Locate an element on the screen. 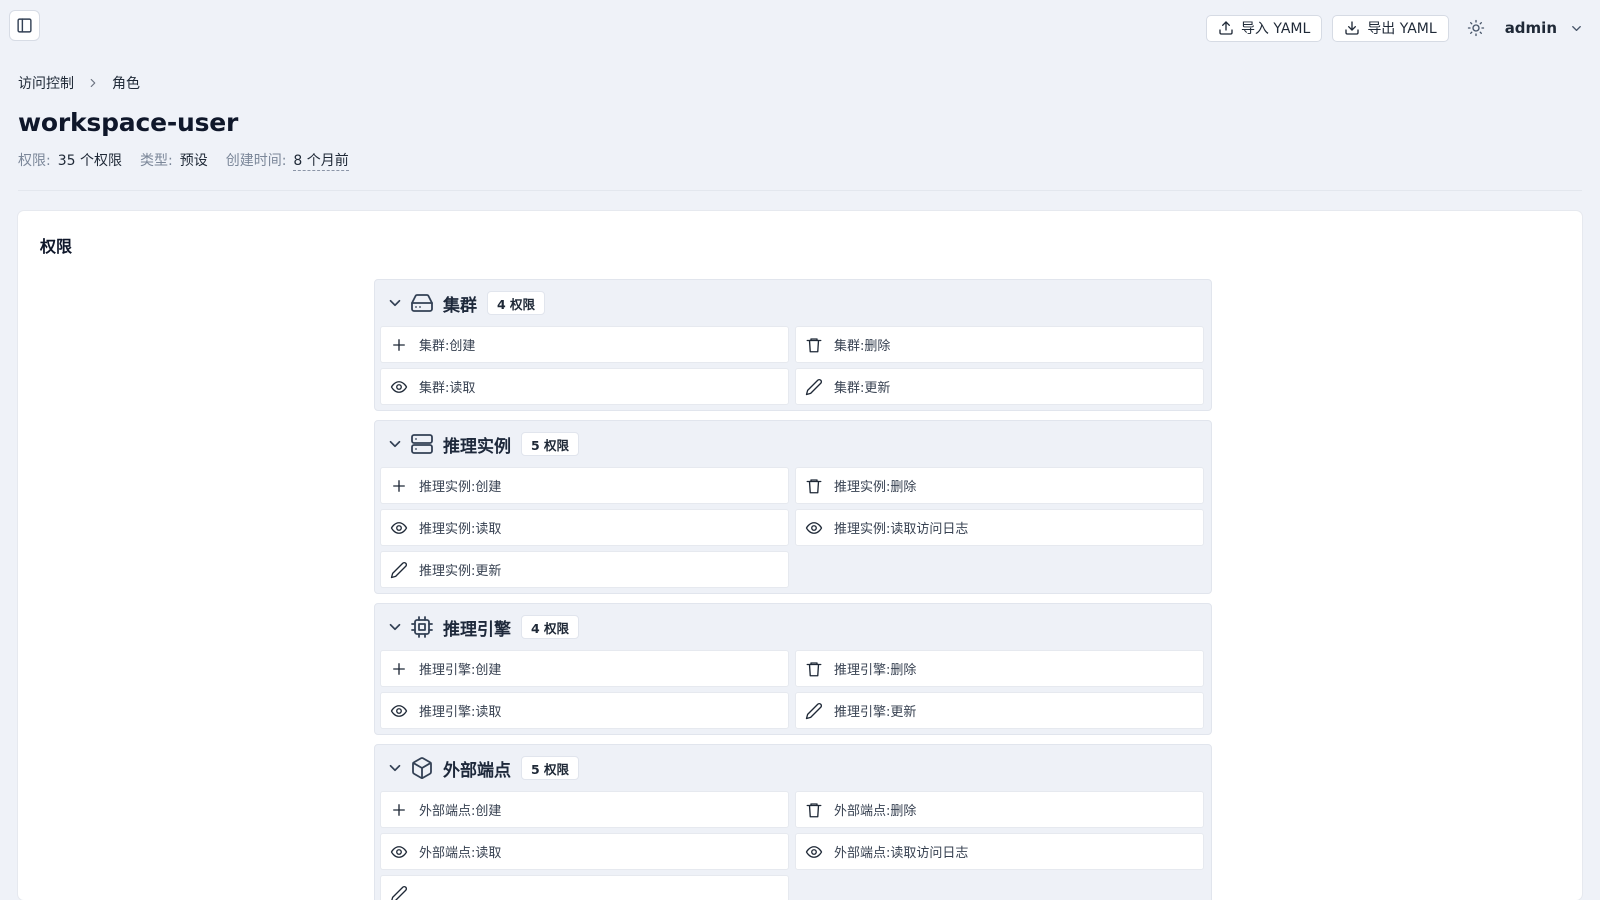 This screenshot has width=1600, height=900. export-yaml-label: 导出 YAML is located at coordinates (1402, 29).